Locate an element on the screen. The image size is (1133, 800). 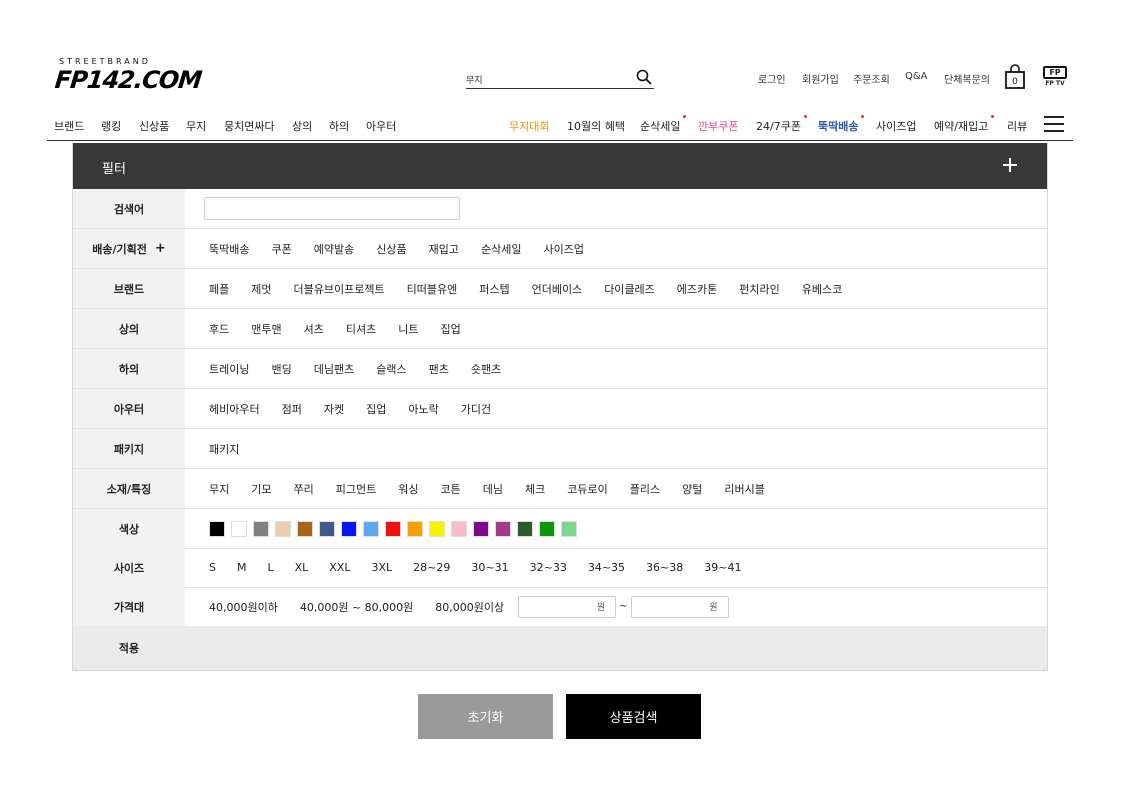
nav-plain: 무지 is located at coordinates (196, 126).